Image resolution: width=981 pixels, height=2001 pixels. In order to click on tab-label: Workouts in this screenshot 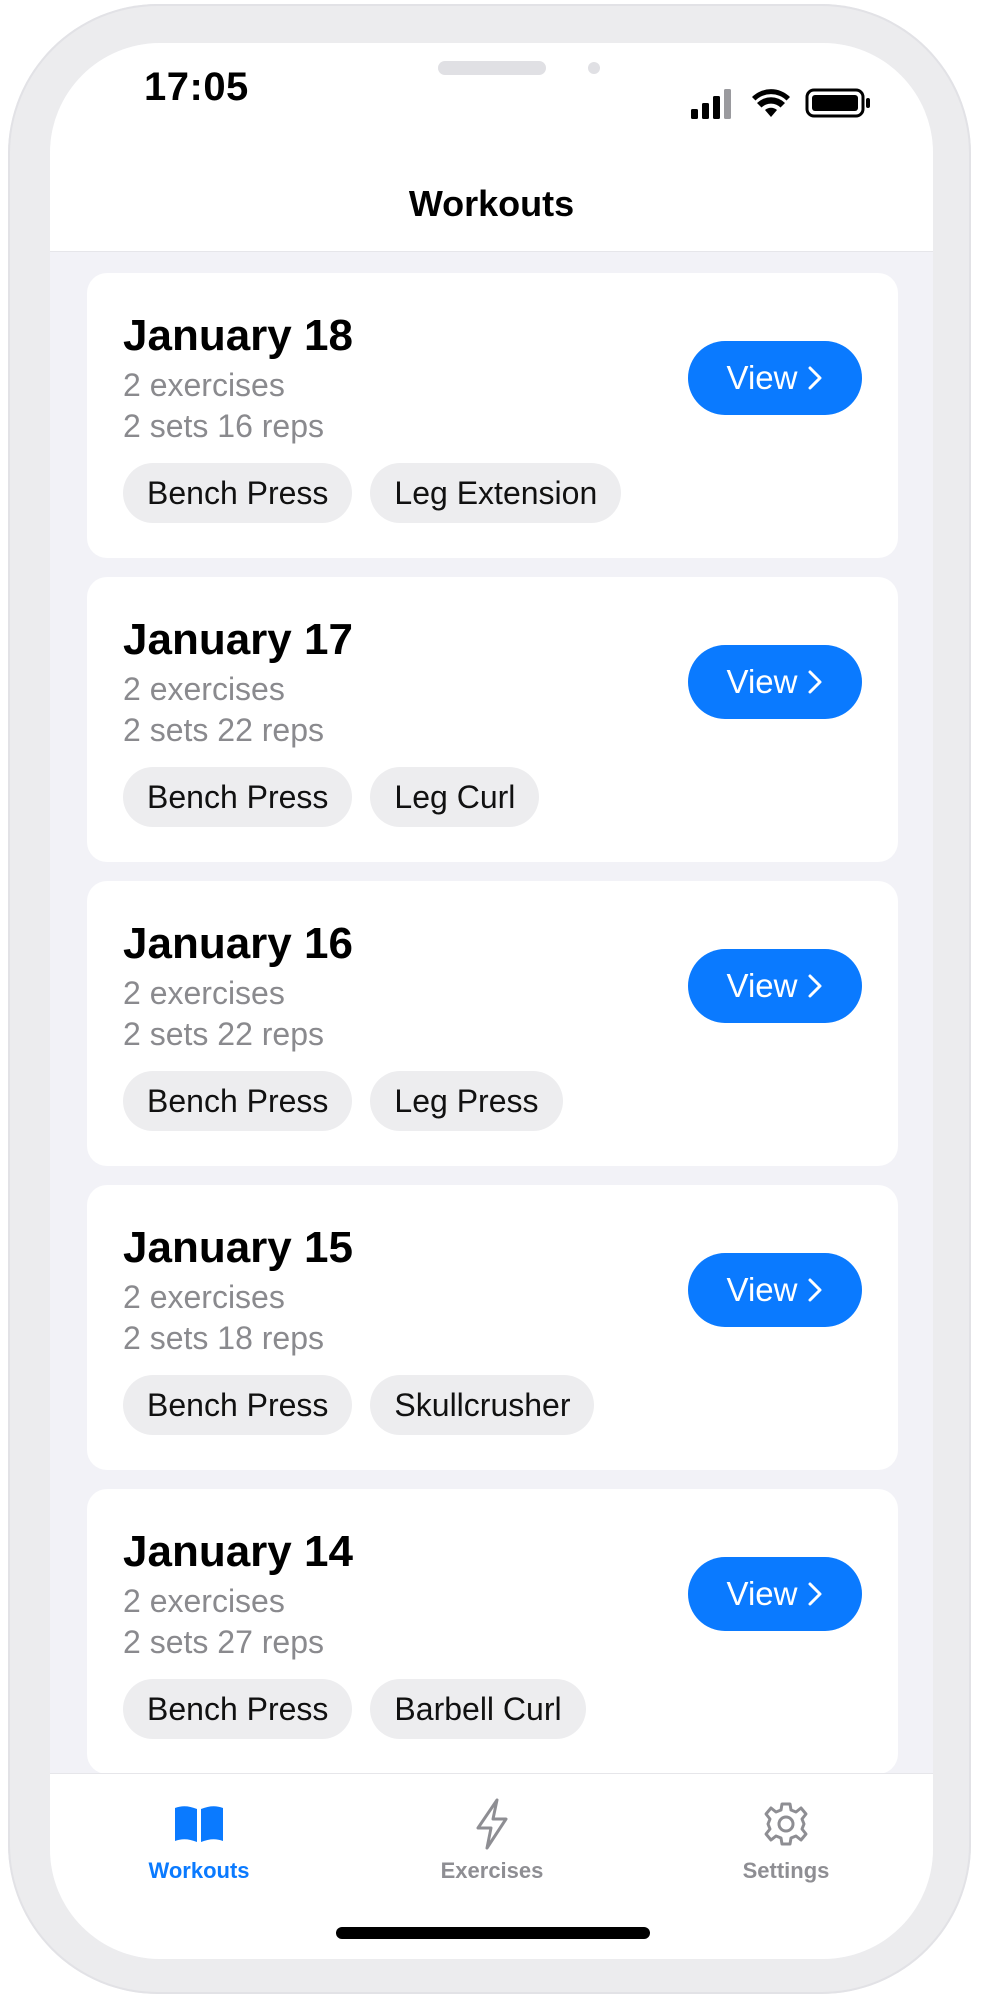, I will do `click(199, 1870)`.